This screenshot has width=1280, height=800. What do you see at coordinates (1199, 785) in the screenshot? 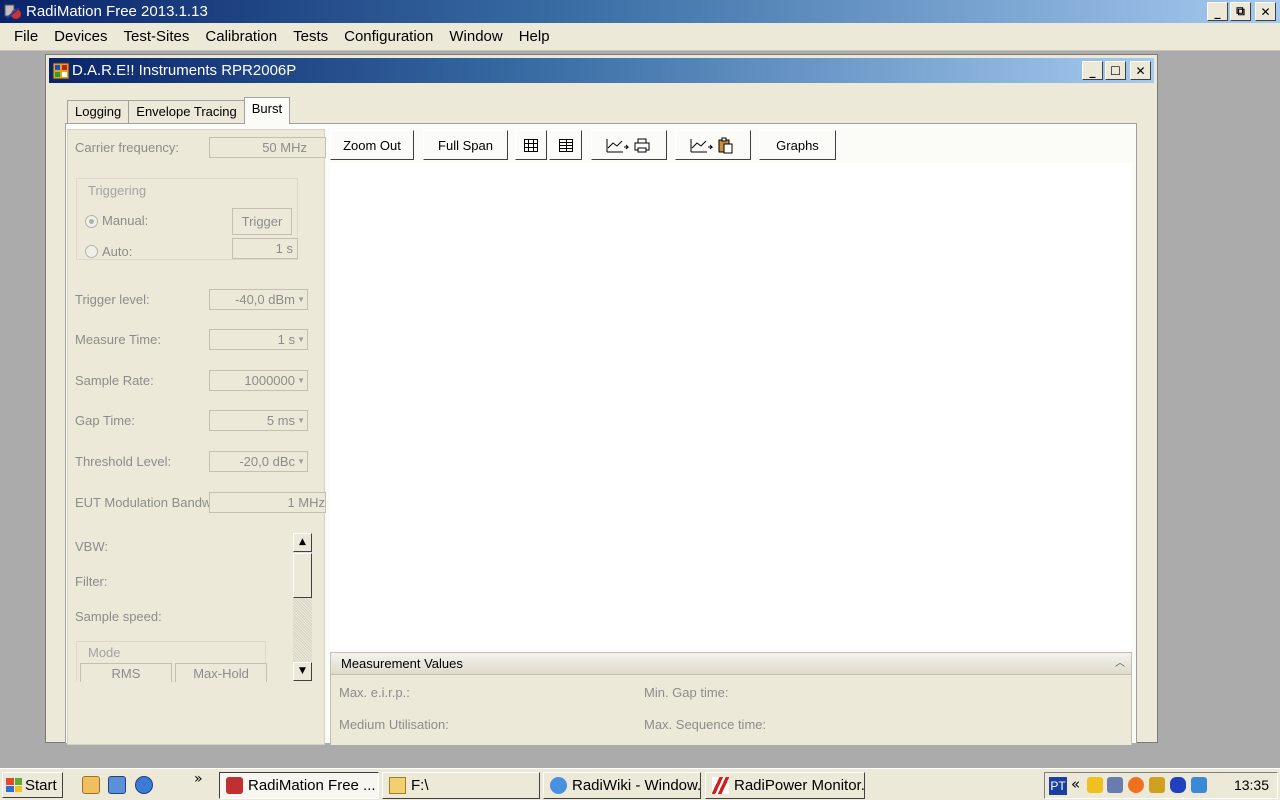
I see `app-tray-icon` at bounding box center [1199, 785].